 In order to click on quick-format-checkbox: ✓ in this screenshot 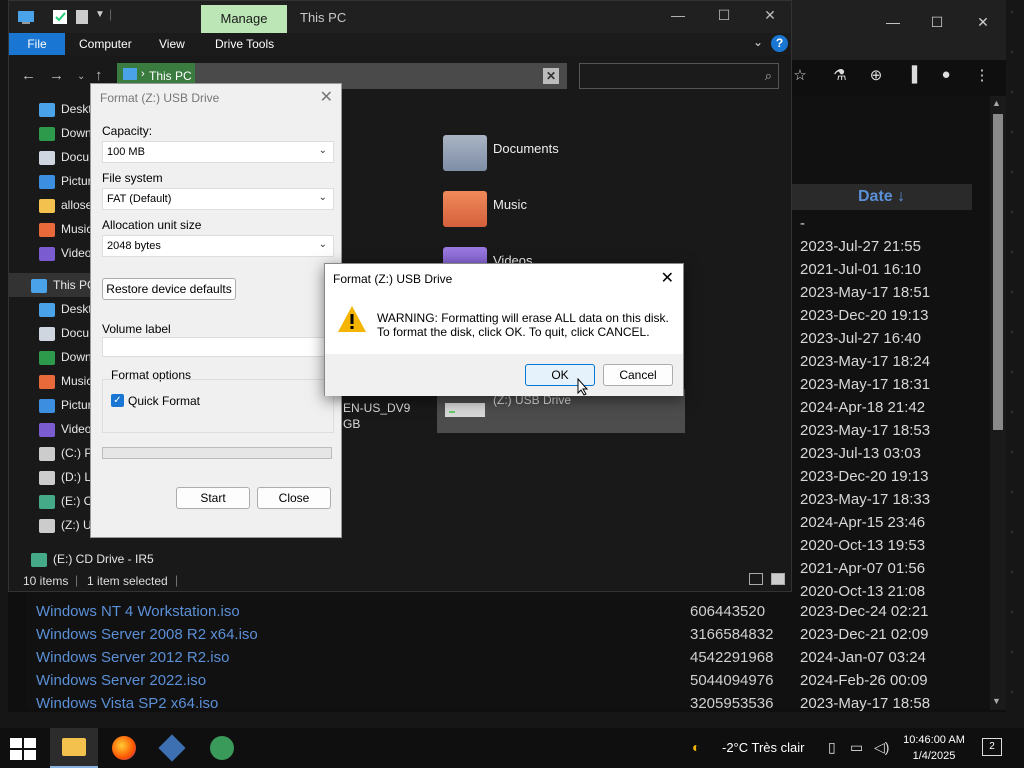, I will do `click(117, 400)`.